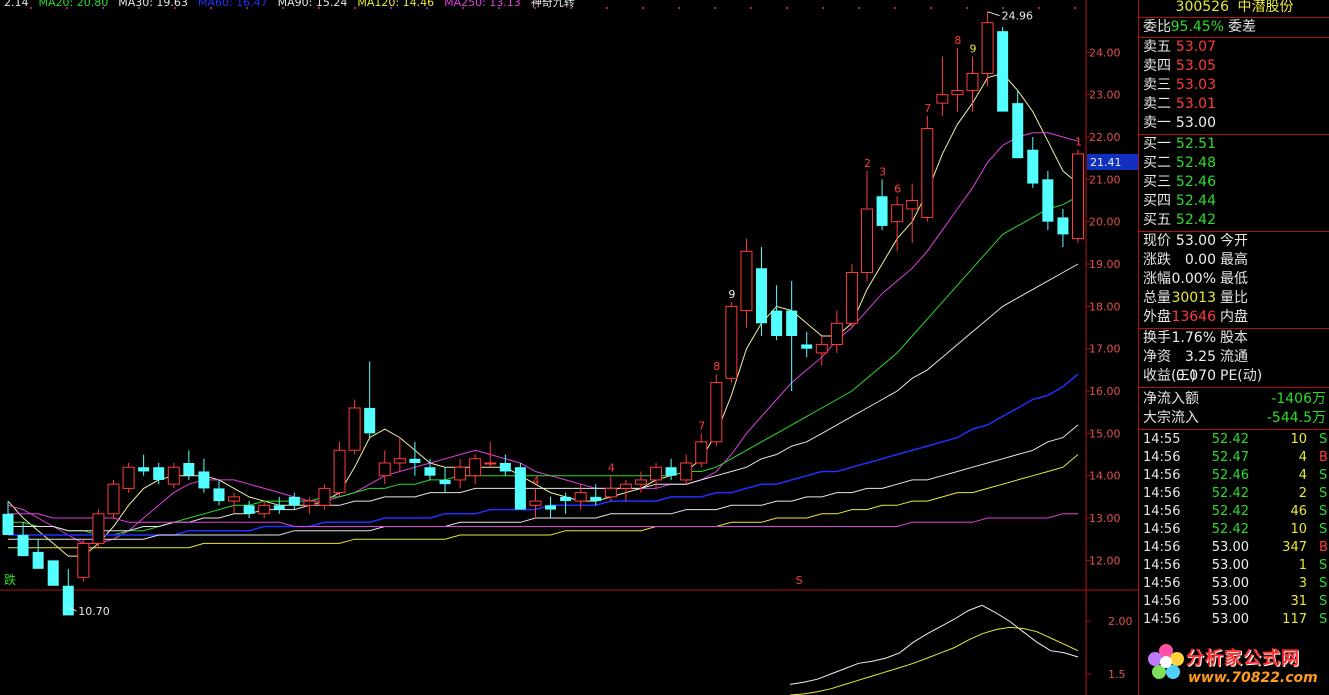  What do you see at coordinates (16, 4) in the screenshot?
I see `ma-legend-item: 2.14` at bounding box center [16, 4].